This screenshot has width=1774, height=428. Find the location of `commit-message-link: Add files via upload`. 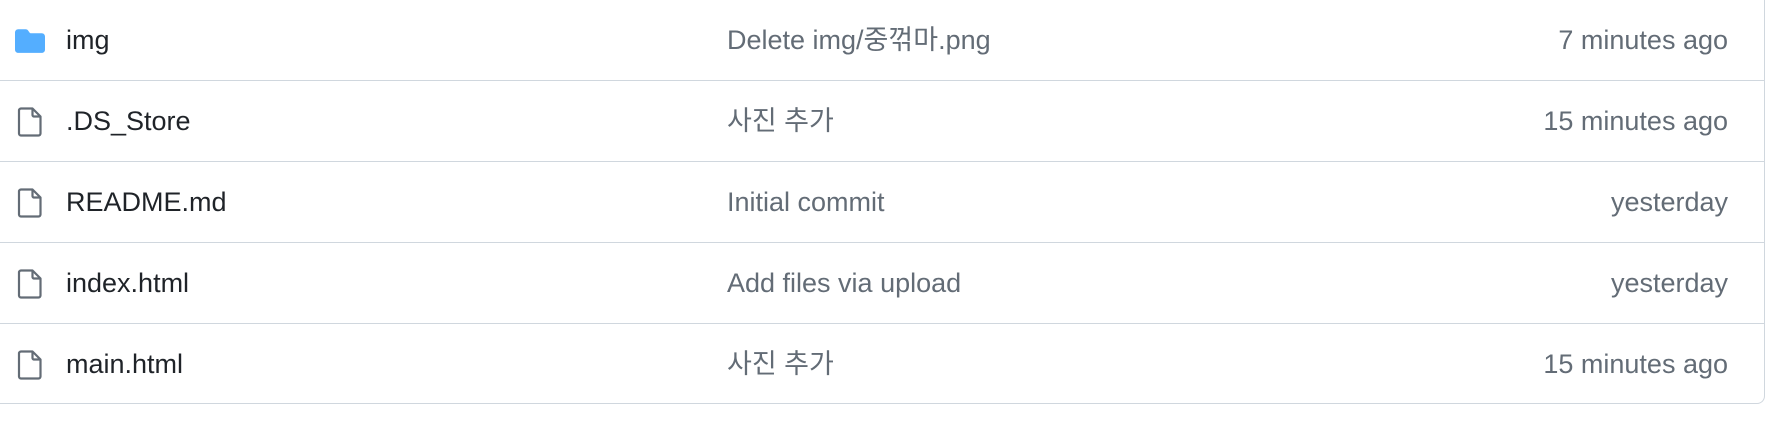

commit-message-link: Add files via upload is located at coordinates (844, 283).